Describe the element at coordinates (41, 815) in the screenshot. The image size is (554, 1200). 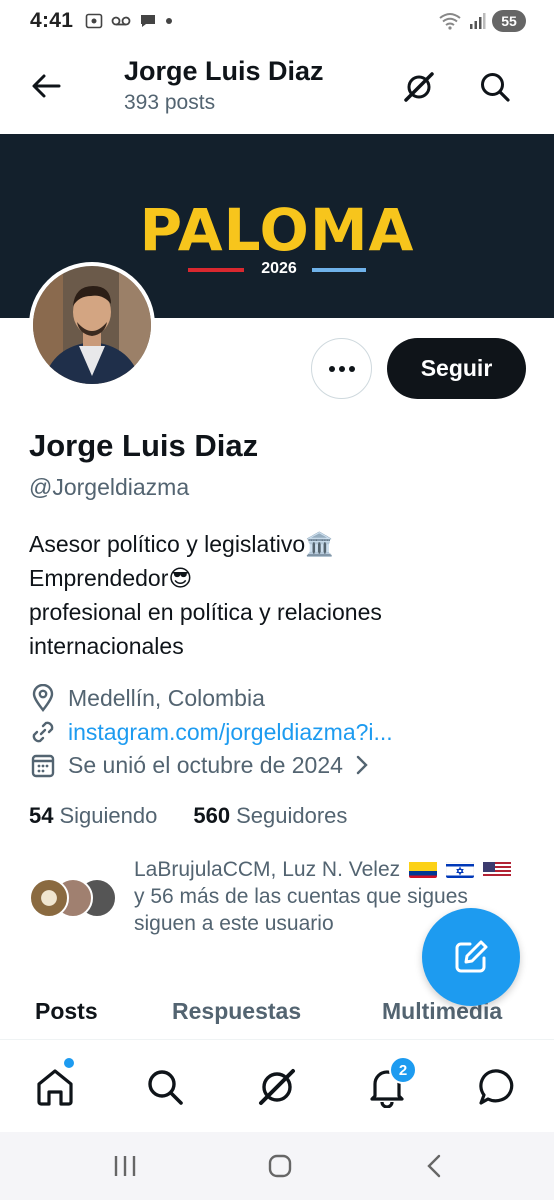
I see `following-count: 54` at that location.